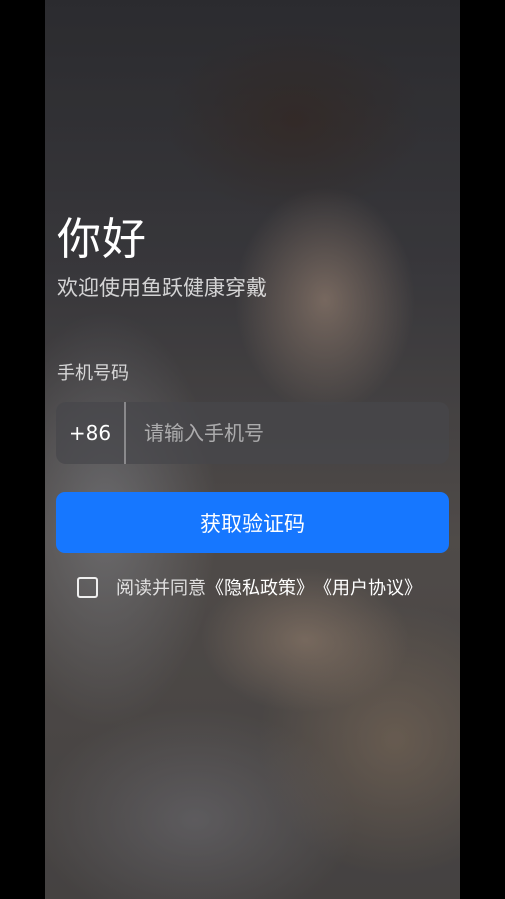 This screenshot has width=505, height=899. I want to click on phone-field: +86, so click(252, 433).